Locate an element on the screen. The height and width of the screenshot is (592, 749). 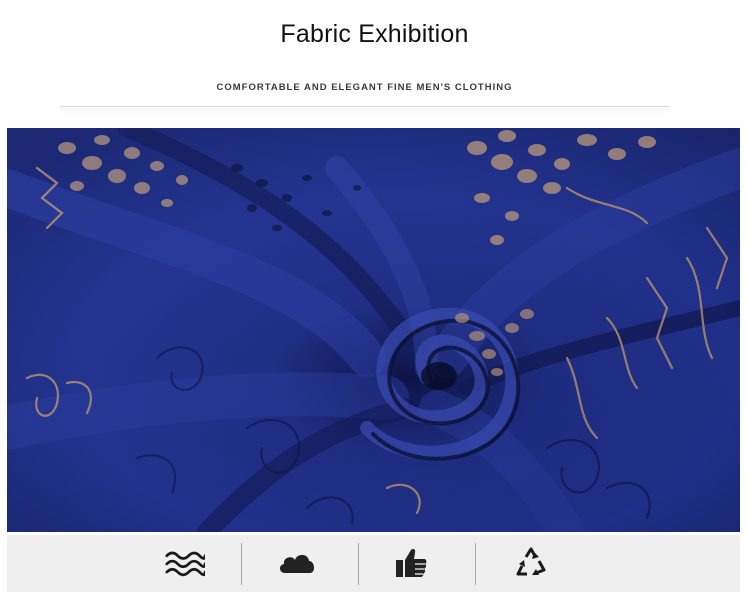
recycle-icon is located at coordinates (531, 563).